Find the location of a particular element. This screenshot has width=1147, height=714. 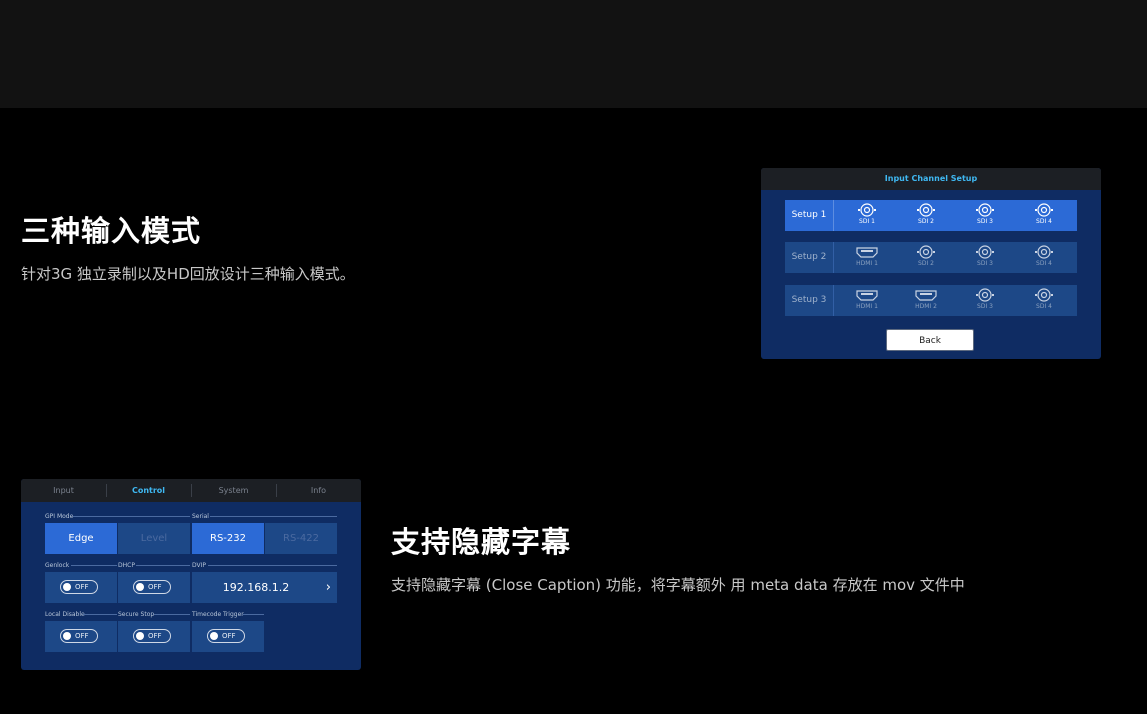

secure-stop-toggle: OFF is located at coordinates (152, 636).